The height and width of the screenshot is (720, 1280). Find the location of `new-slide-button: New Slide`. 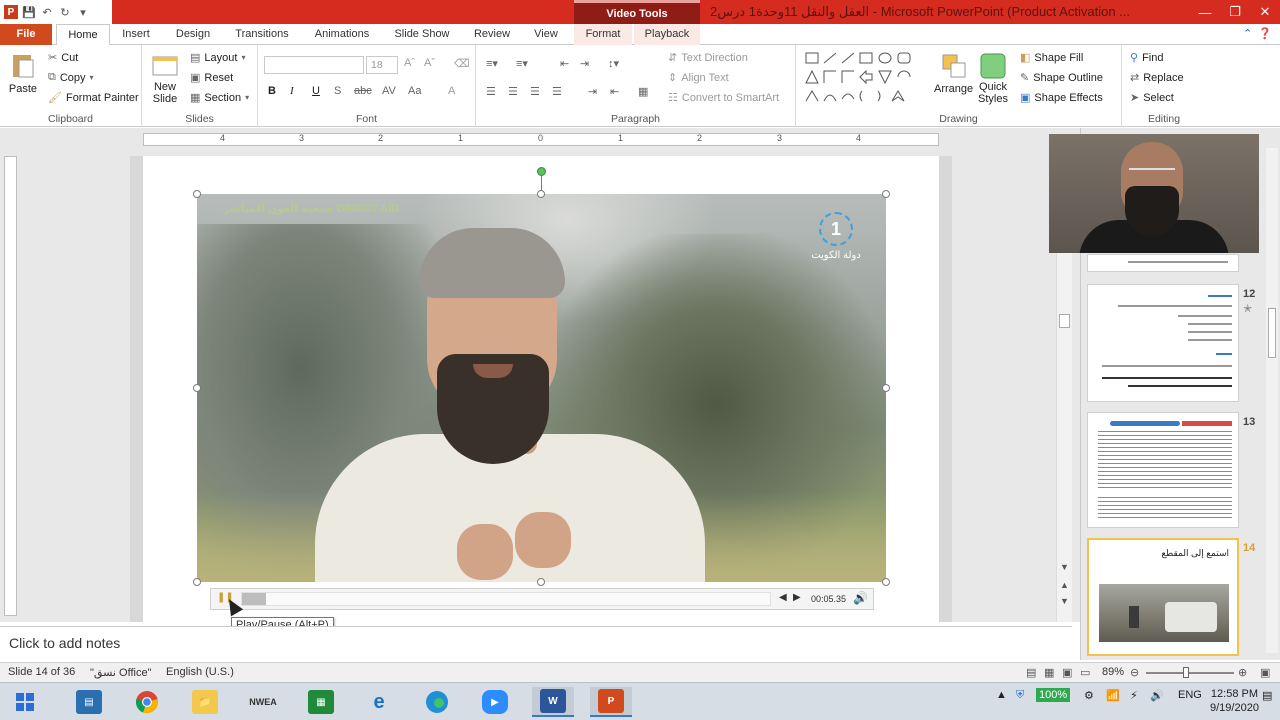

new-slide-button: New Slide is located at coordinates (165, 78).